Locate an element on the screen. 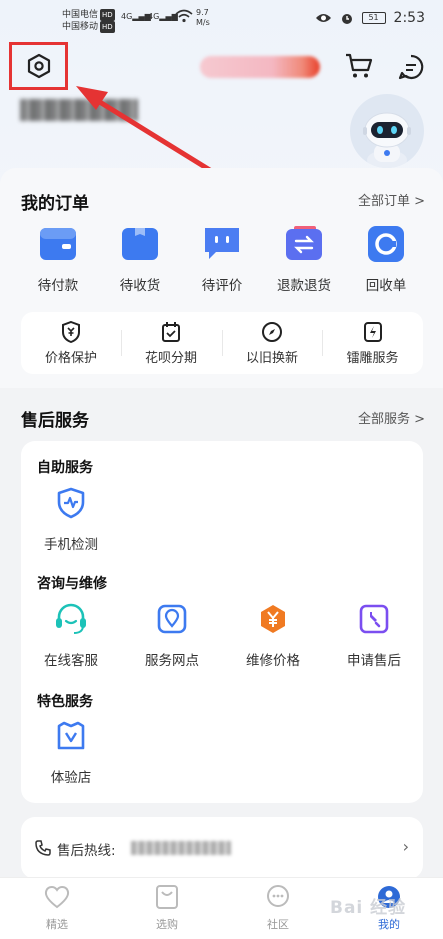  phone-check: 手机检测 is located at coordinates (71, 520).